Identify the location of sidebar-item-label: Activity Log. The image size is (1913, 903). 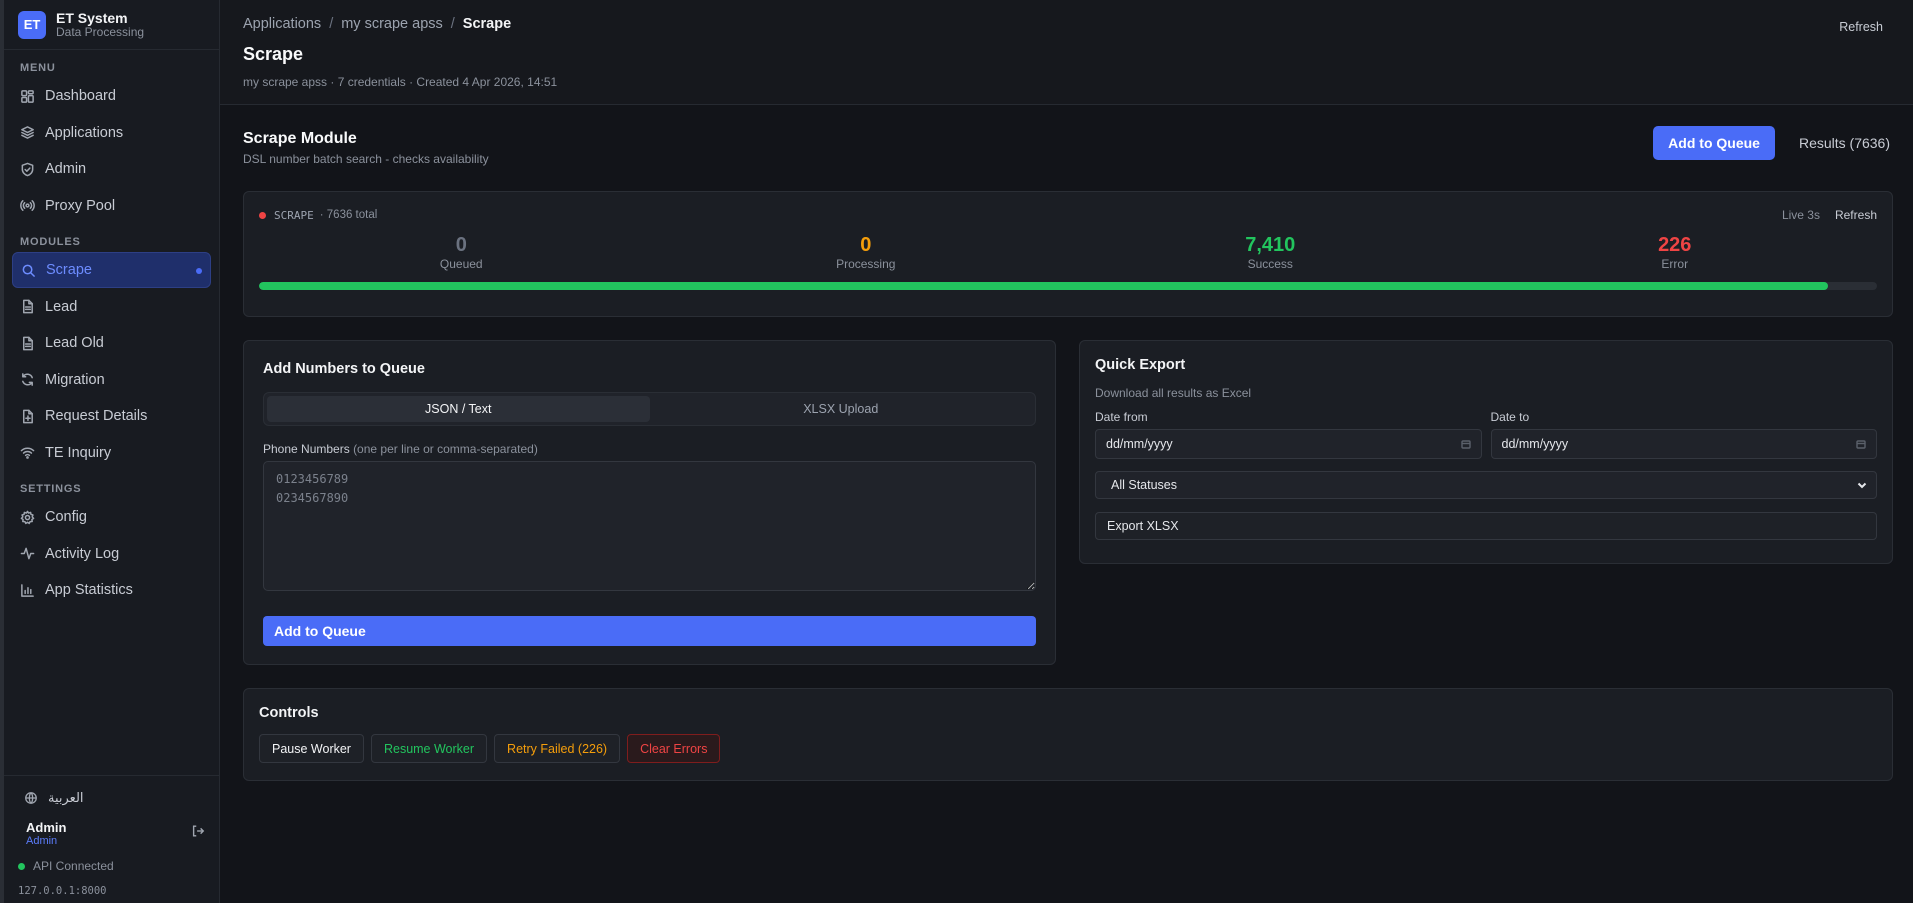
(82, 553).